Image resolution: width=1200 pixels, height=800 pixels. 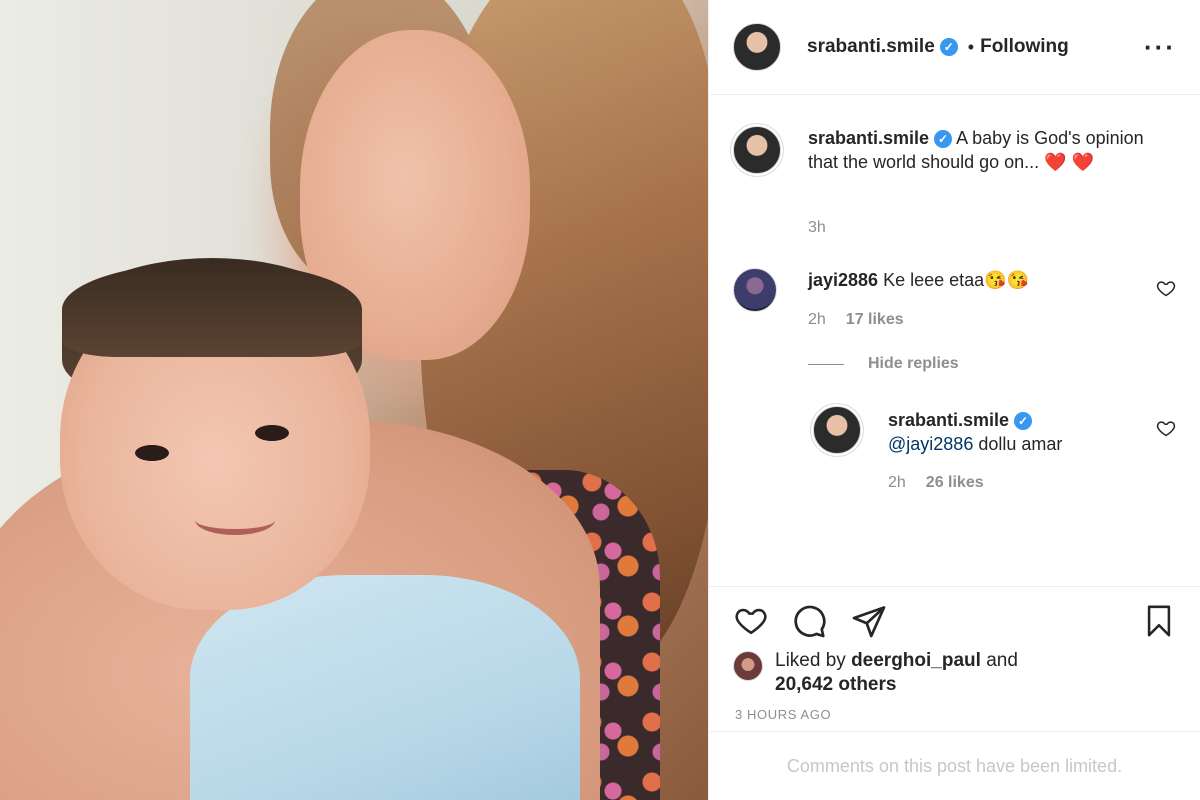 I want to click on comment-icon, so click(x=809, y=621).